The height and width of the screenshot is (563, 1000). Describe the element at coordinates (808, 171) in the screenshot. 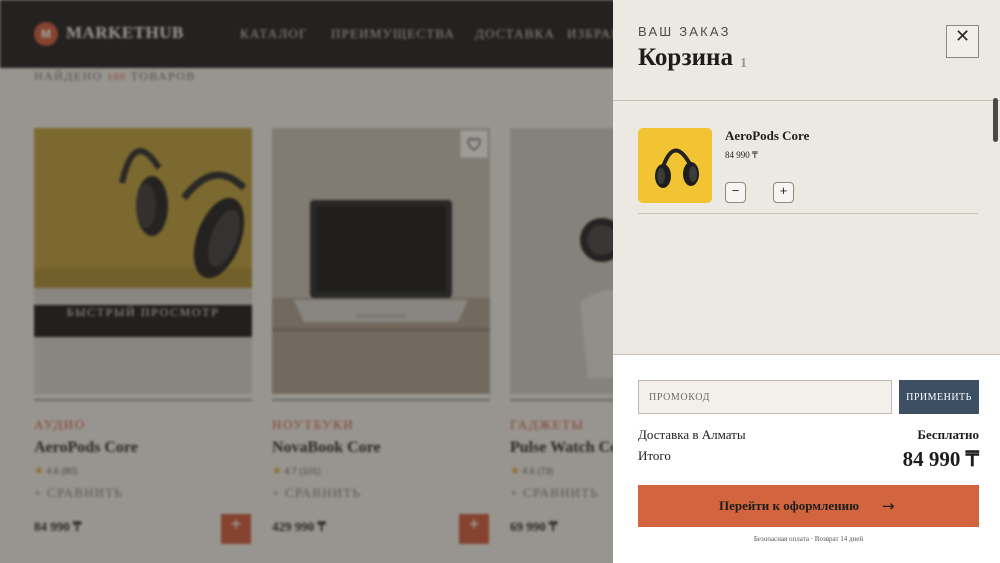

I see `cart-item: AeroPods Core 84 990 ₸ − 1 +` at that location.